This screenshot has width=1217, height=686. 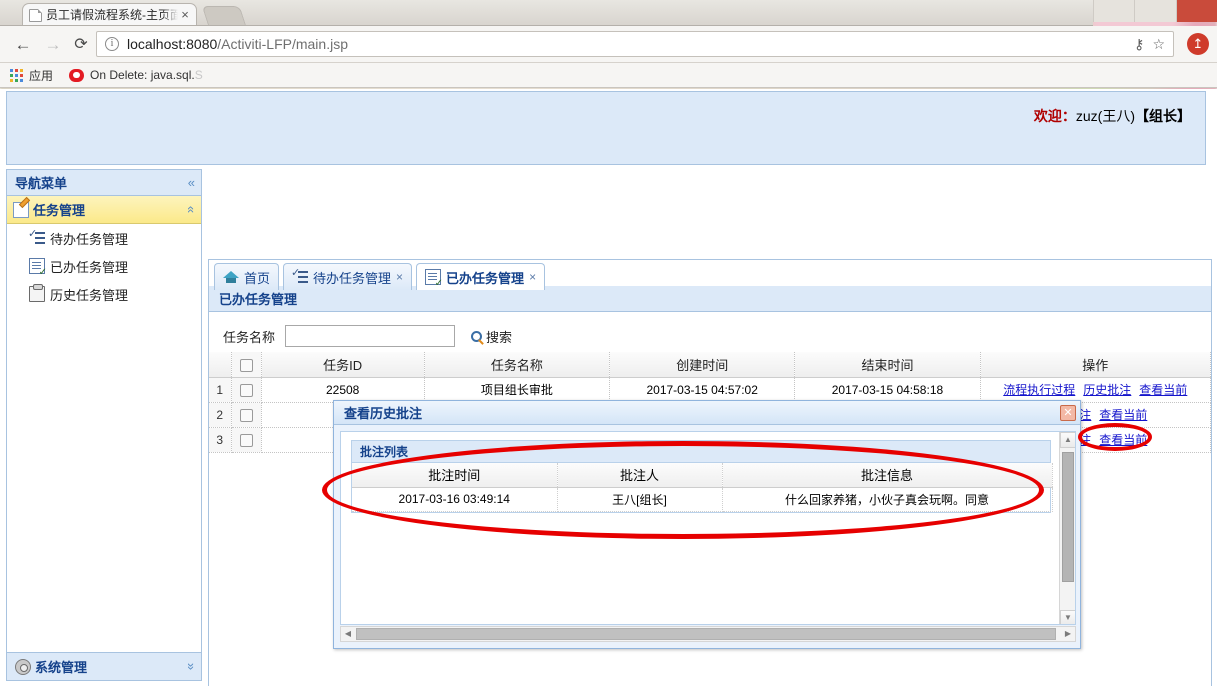 I want to click on bookmark-apps-label: 应用, so click(x=41, y=75).